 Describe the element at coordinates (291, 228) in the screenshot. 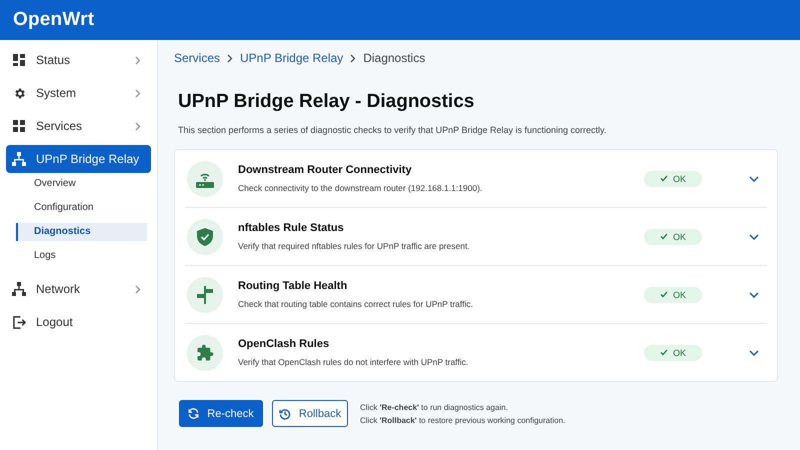

I see `check-title: nftables Rule Status` at that location.